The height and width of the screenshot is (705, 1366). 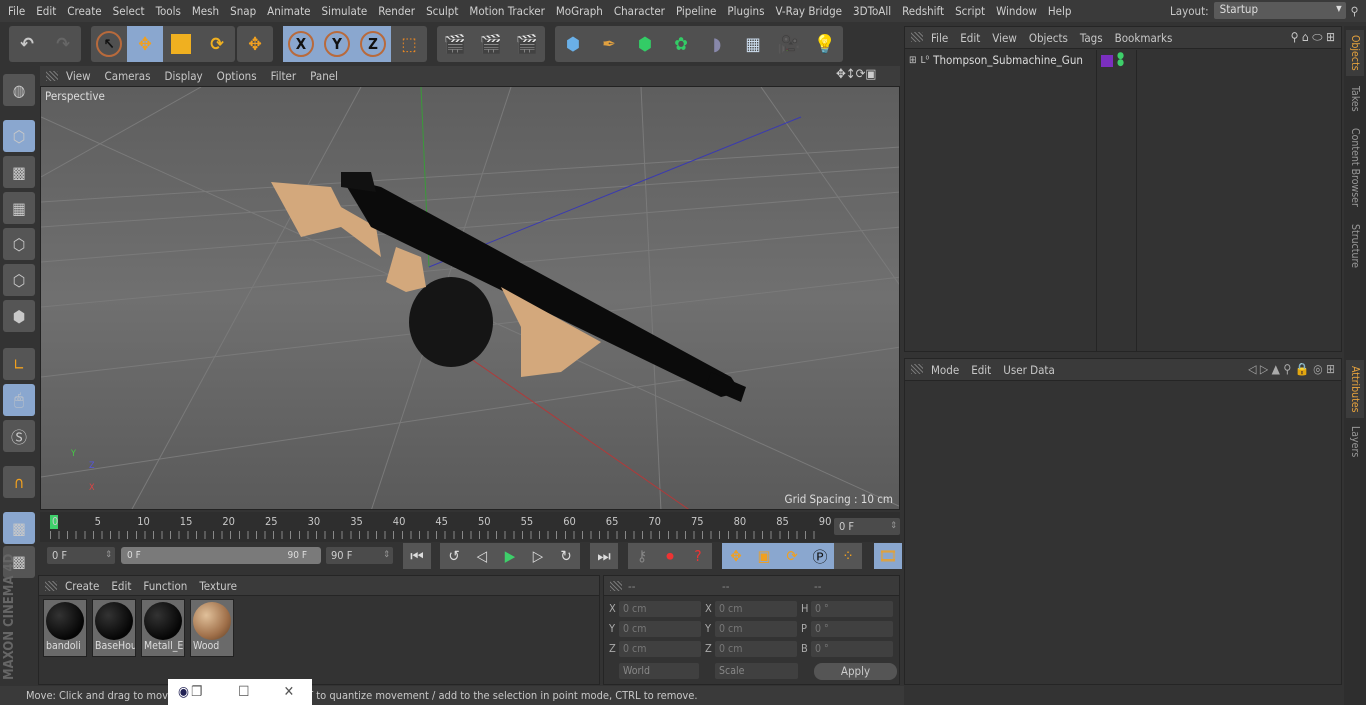 I want to click on menu-v-ray-bridge: V-Ray Bridge, so click(x=809, y=11).